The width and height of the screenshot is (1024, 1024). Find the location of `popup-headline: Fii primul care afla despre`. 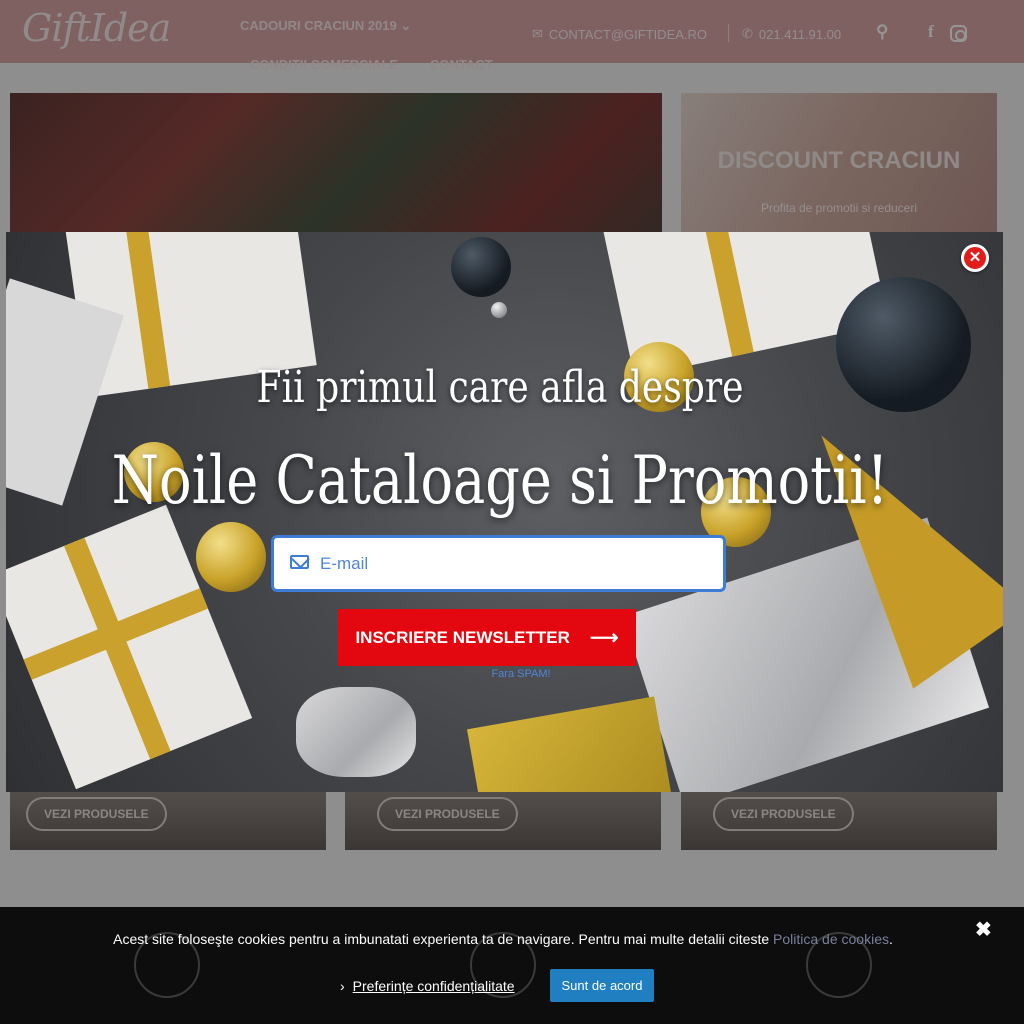

popup-headline: Fii primul care afla despre is located at coordinates (500, 387).